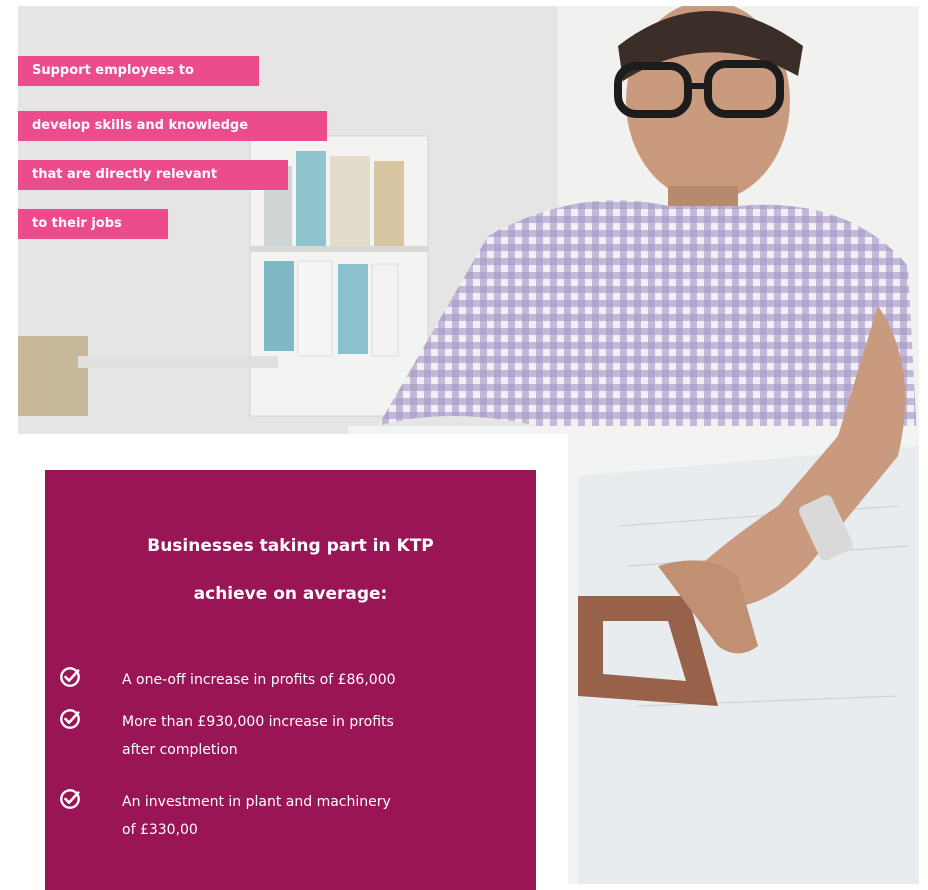 This screenshot has height=890, width=928. I want to click on stats-card-title-line-2: achieve on average:, so click(290, 594).